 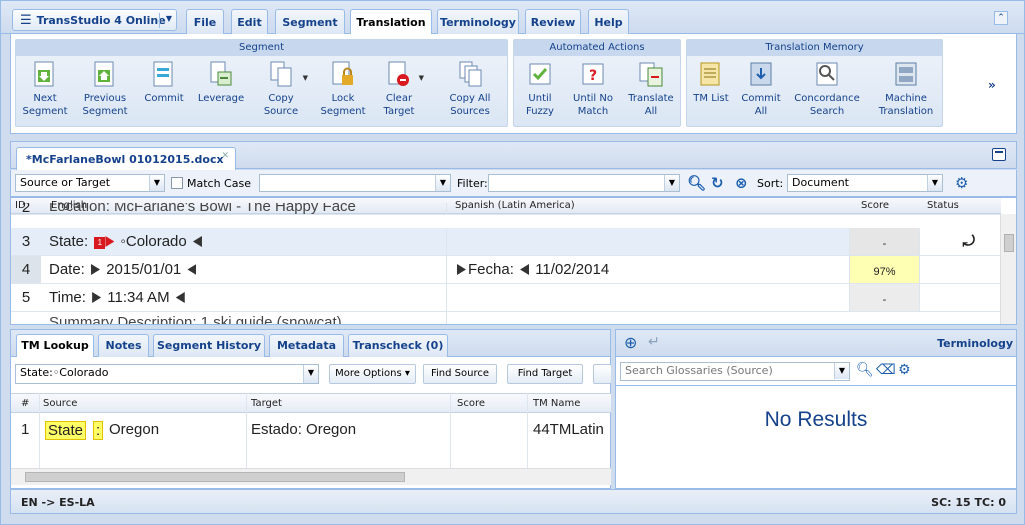 What do you see at coordinates (630, 342) in the screenshot?
I see `add-term-icon: ⊕` at bounding box center [630, 342].